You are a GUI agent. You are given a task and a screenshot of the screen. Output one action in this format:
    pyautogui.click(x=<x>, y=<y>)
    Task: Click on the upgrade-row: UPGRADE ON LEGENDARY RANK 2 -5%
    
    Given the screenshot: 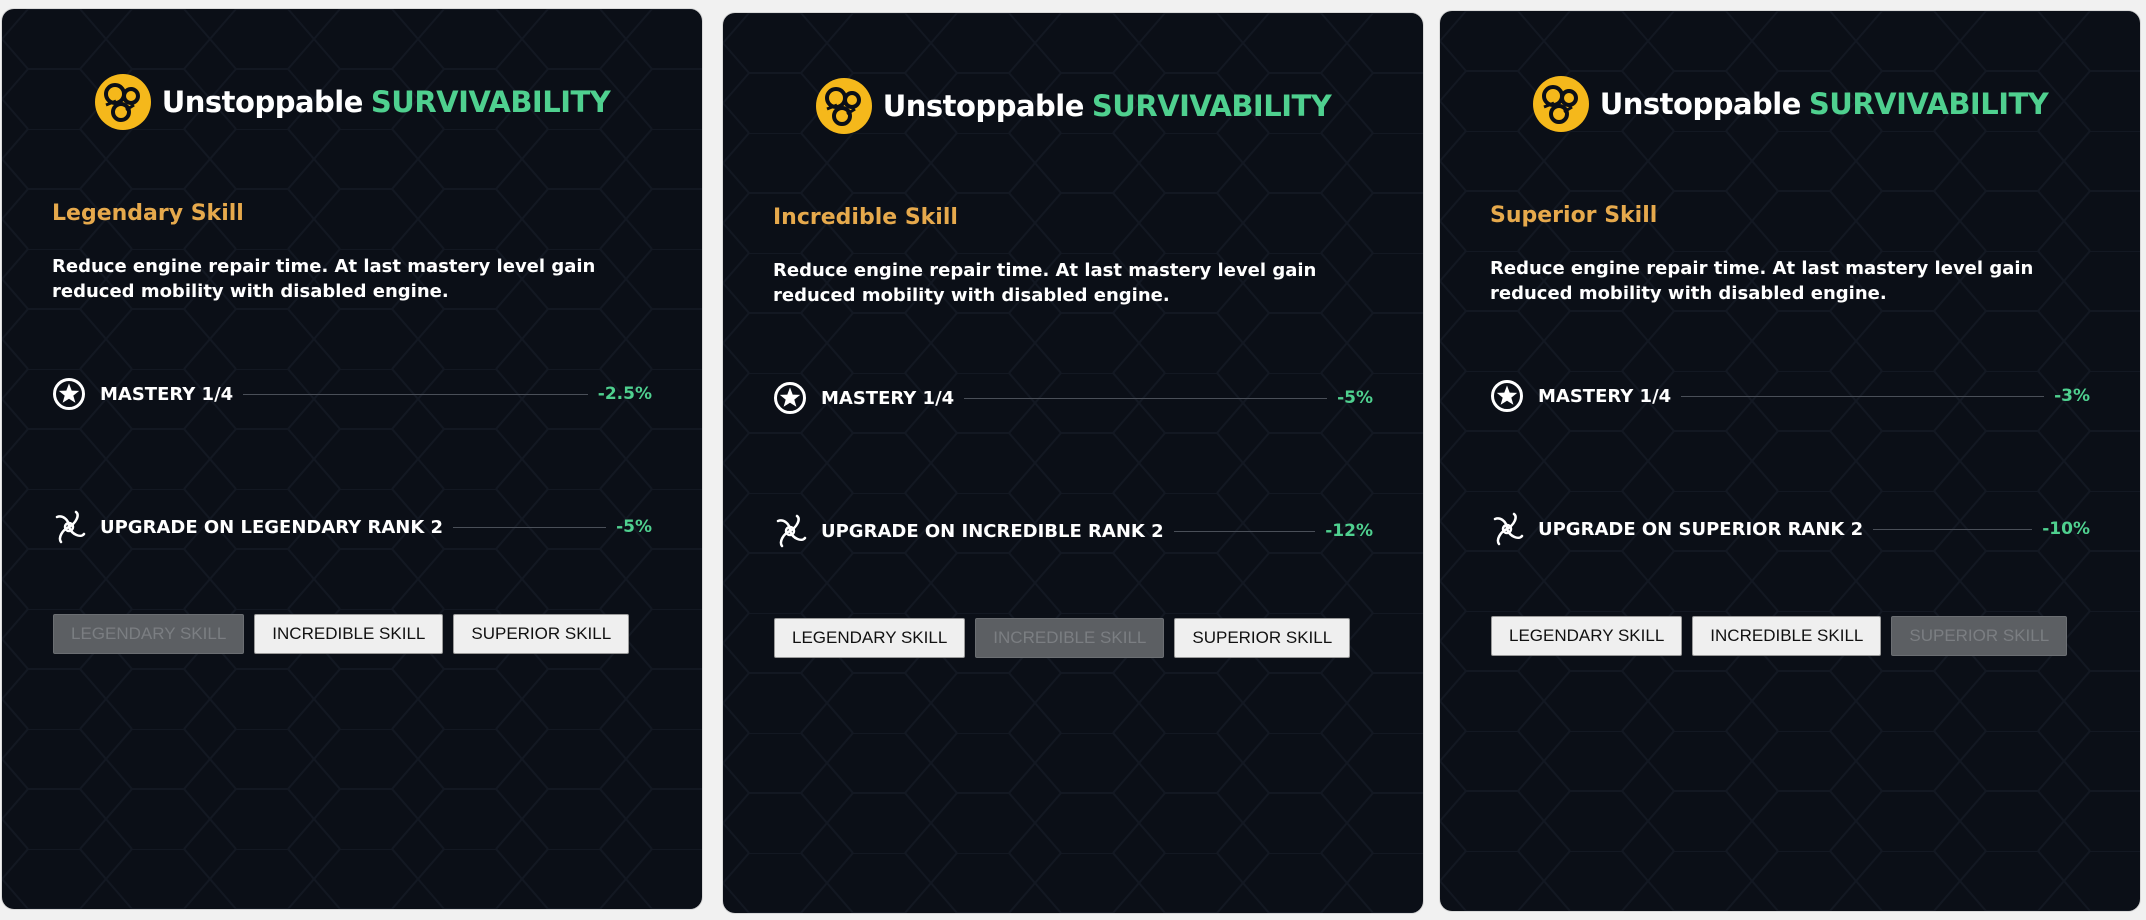 What is the action you would take?
    pyautogui.click(x=352, y=527)
    